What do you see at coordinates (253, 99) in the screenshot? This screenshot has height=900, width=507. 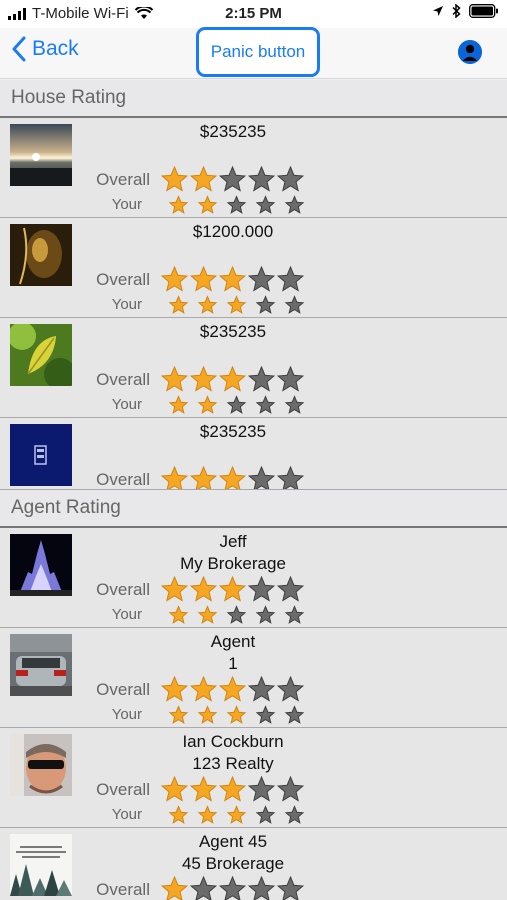 I see `house-rating-header: House Rating` at bounding box center [253, 99].